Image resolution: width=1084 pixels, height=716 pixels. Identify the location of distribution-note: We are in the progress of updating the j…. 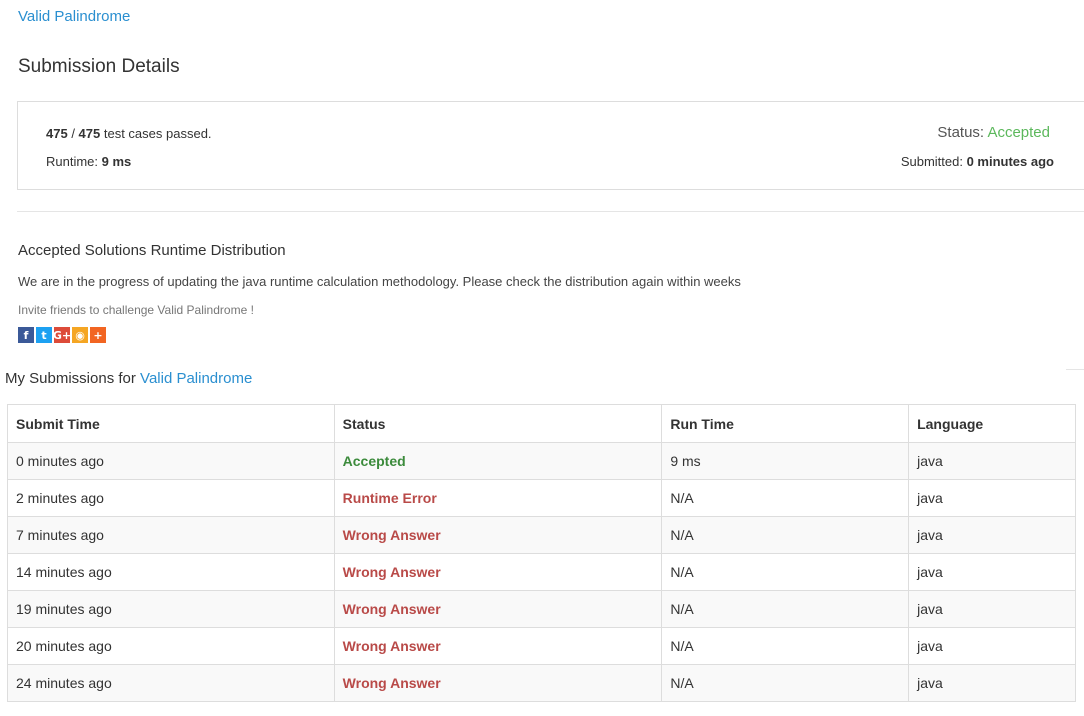
(379, 281).